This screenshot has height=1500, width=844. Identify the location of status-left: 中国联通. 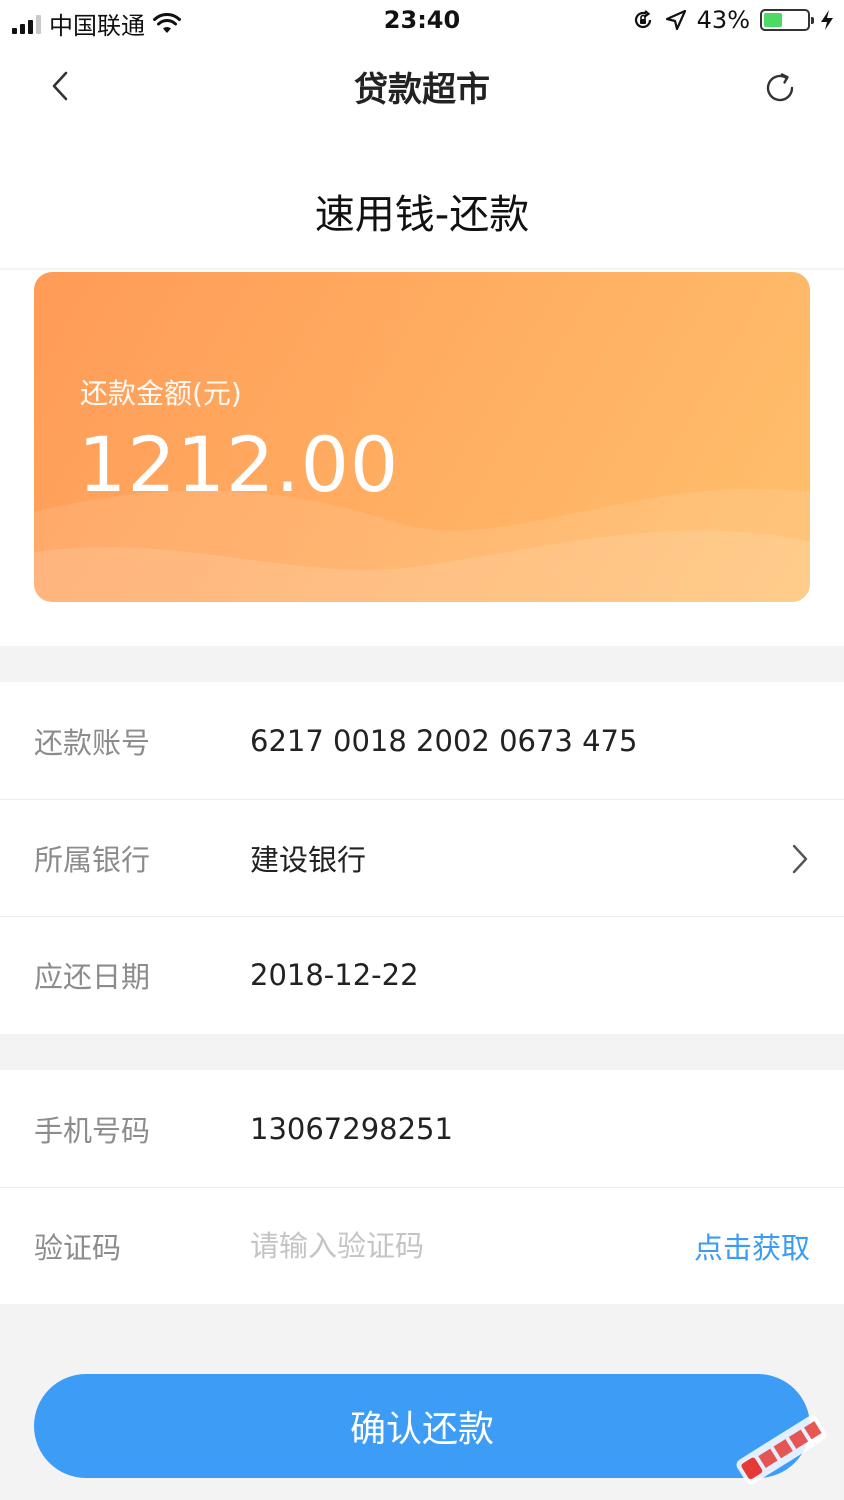
(96, 23).